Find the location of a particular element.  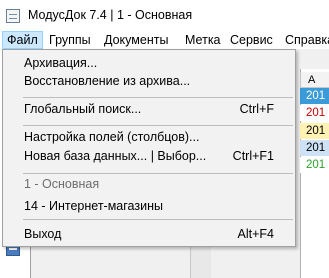

menu-documents: Документы is located at coordinates (136, 40).